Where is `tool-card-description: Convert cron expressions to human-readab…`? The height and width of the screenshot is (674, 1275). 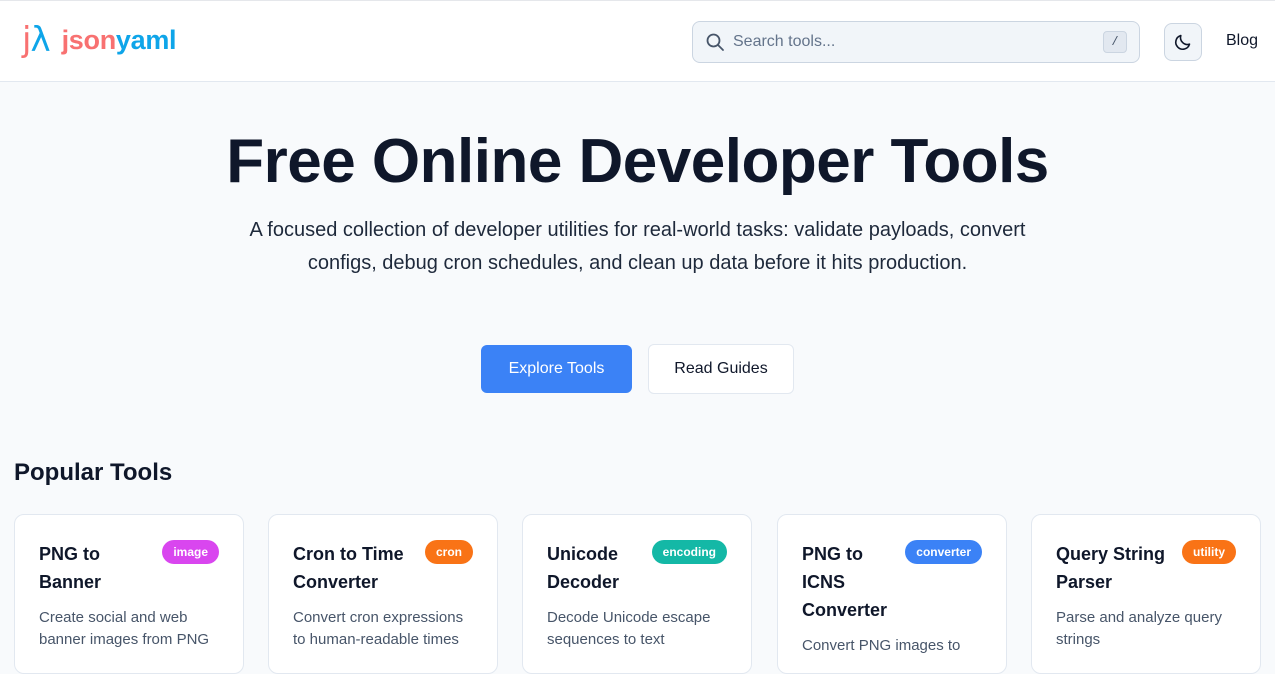 tool-card-description: Convert cron expressions to human-readab… is located at coordinates (378, 628).